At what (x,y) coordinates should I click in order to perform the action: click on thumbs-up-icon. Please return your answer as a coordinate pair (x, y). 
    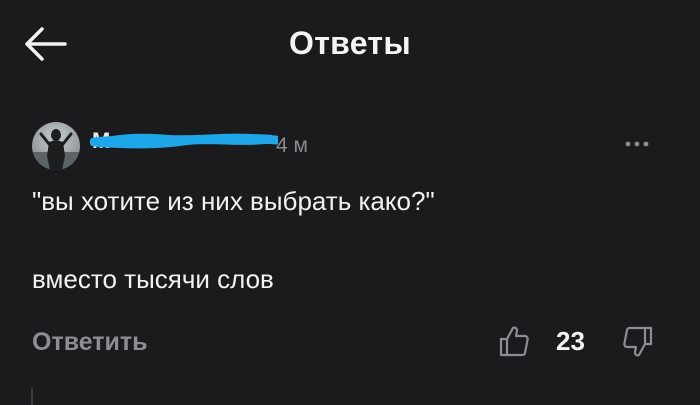
    Looking at the image, I should click on (514, 341).